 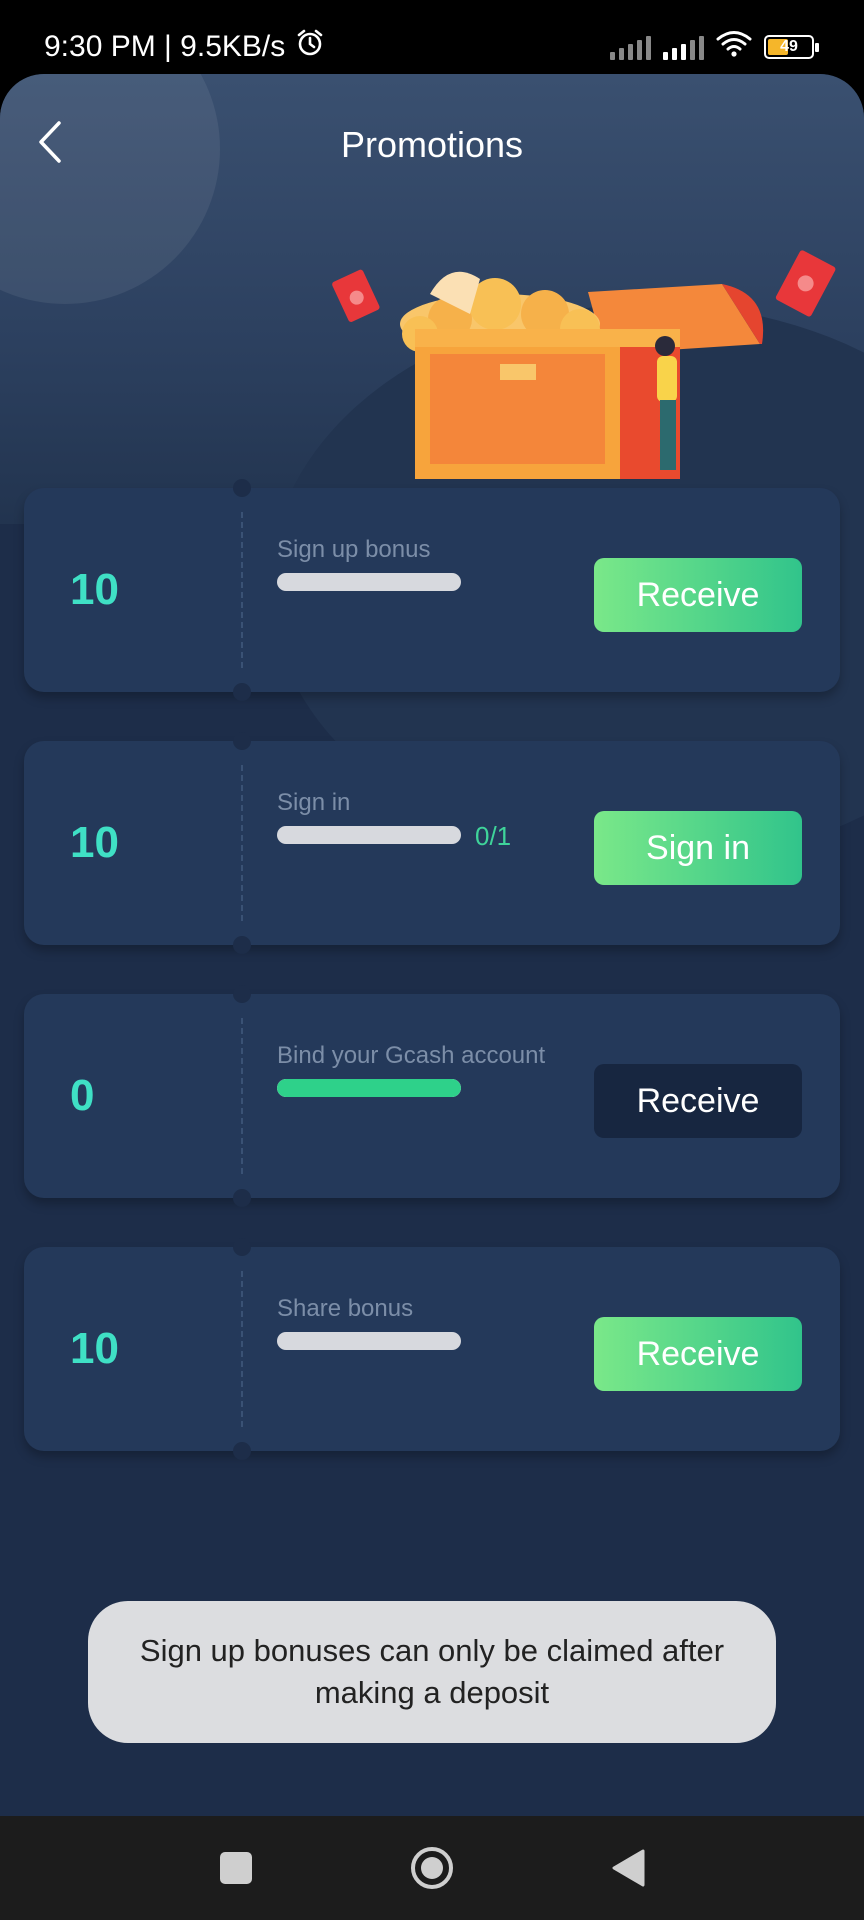 I want to click on home-circle-icon, so click(x=432, y=1868).